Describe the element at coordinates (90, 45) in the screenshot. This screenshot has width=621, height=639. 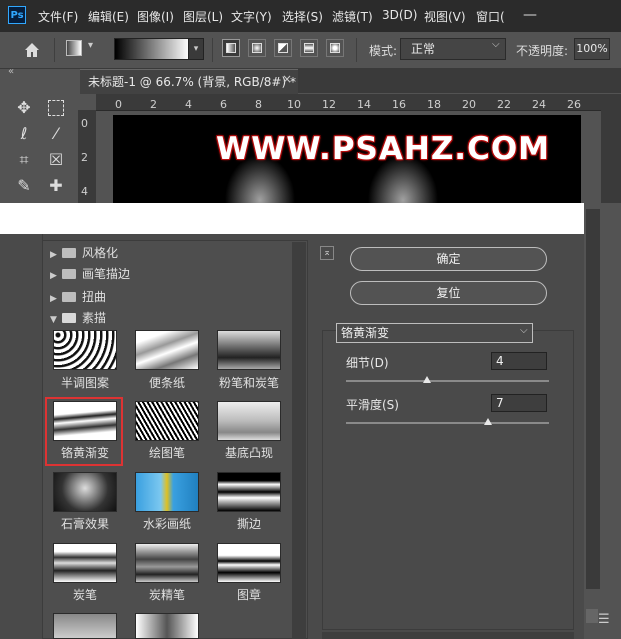
I see `chevron-down-icon: ▾` at that location.